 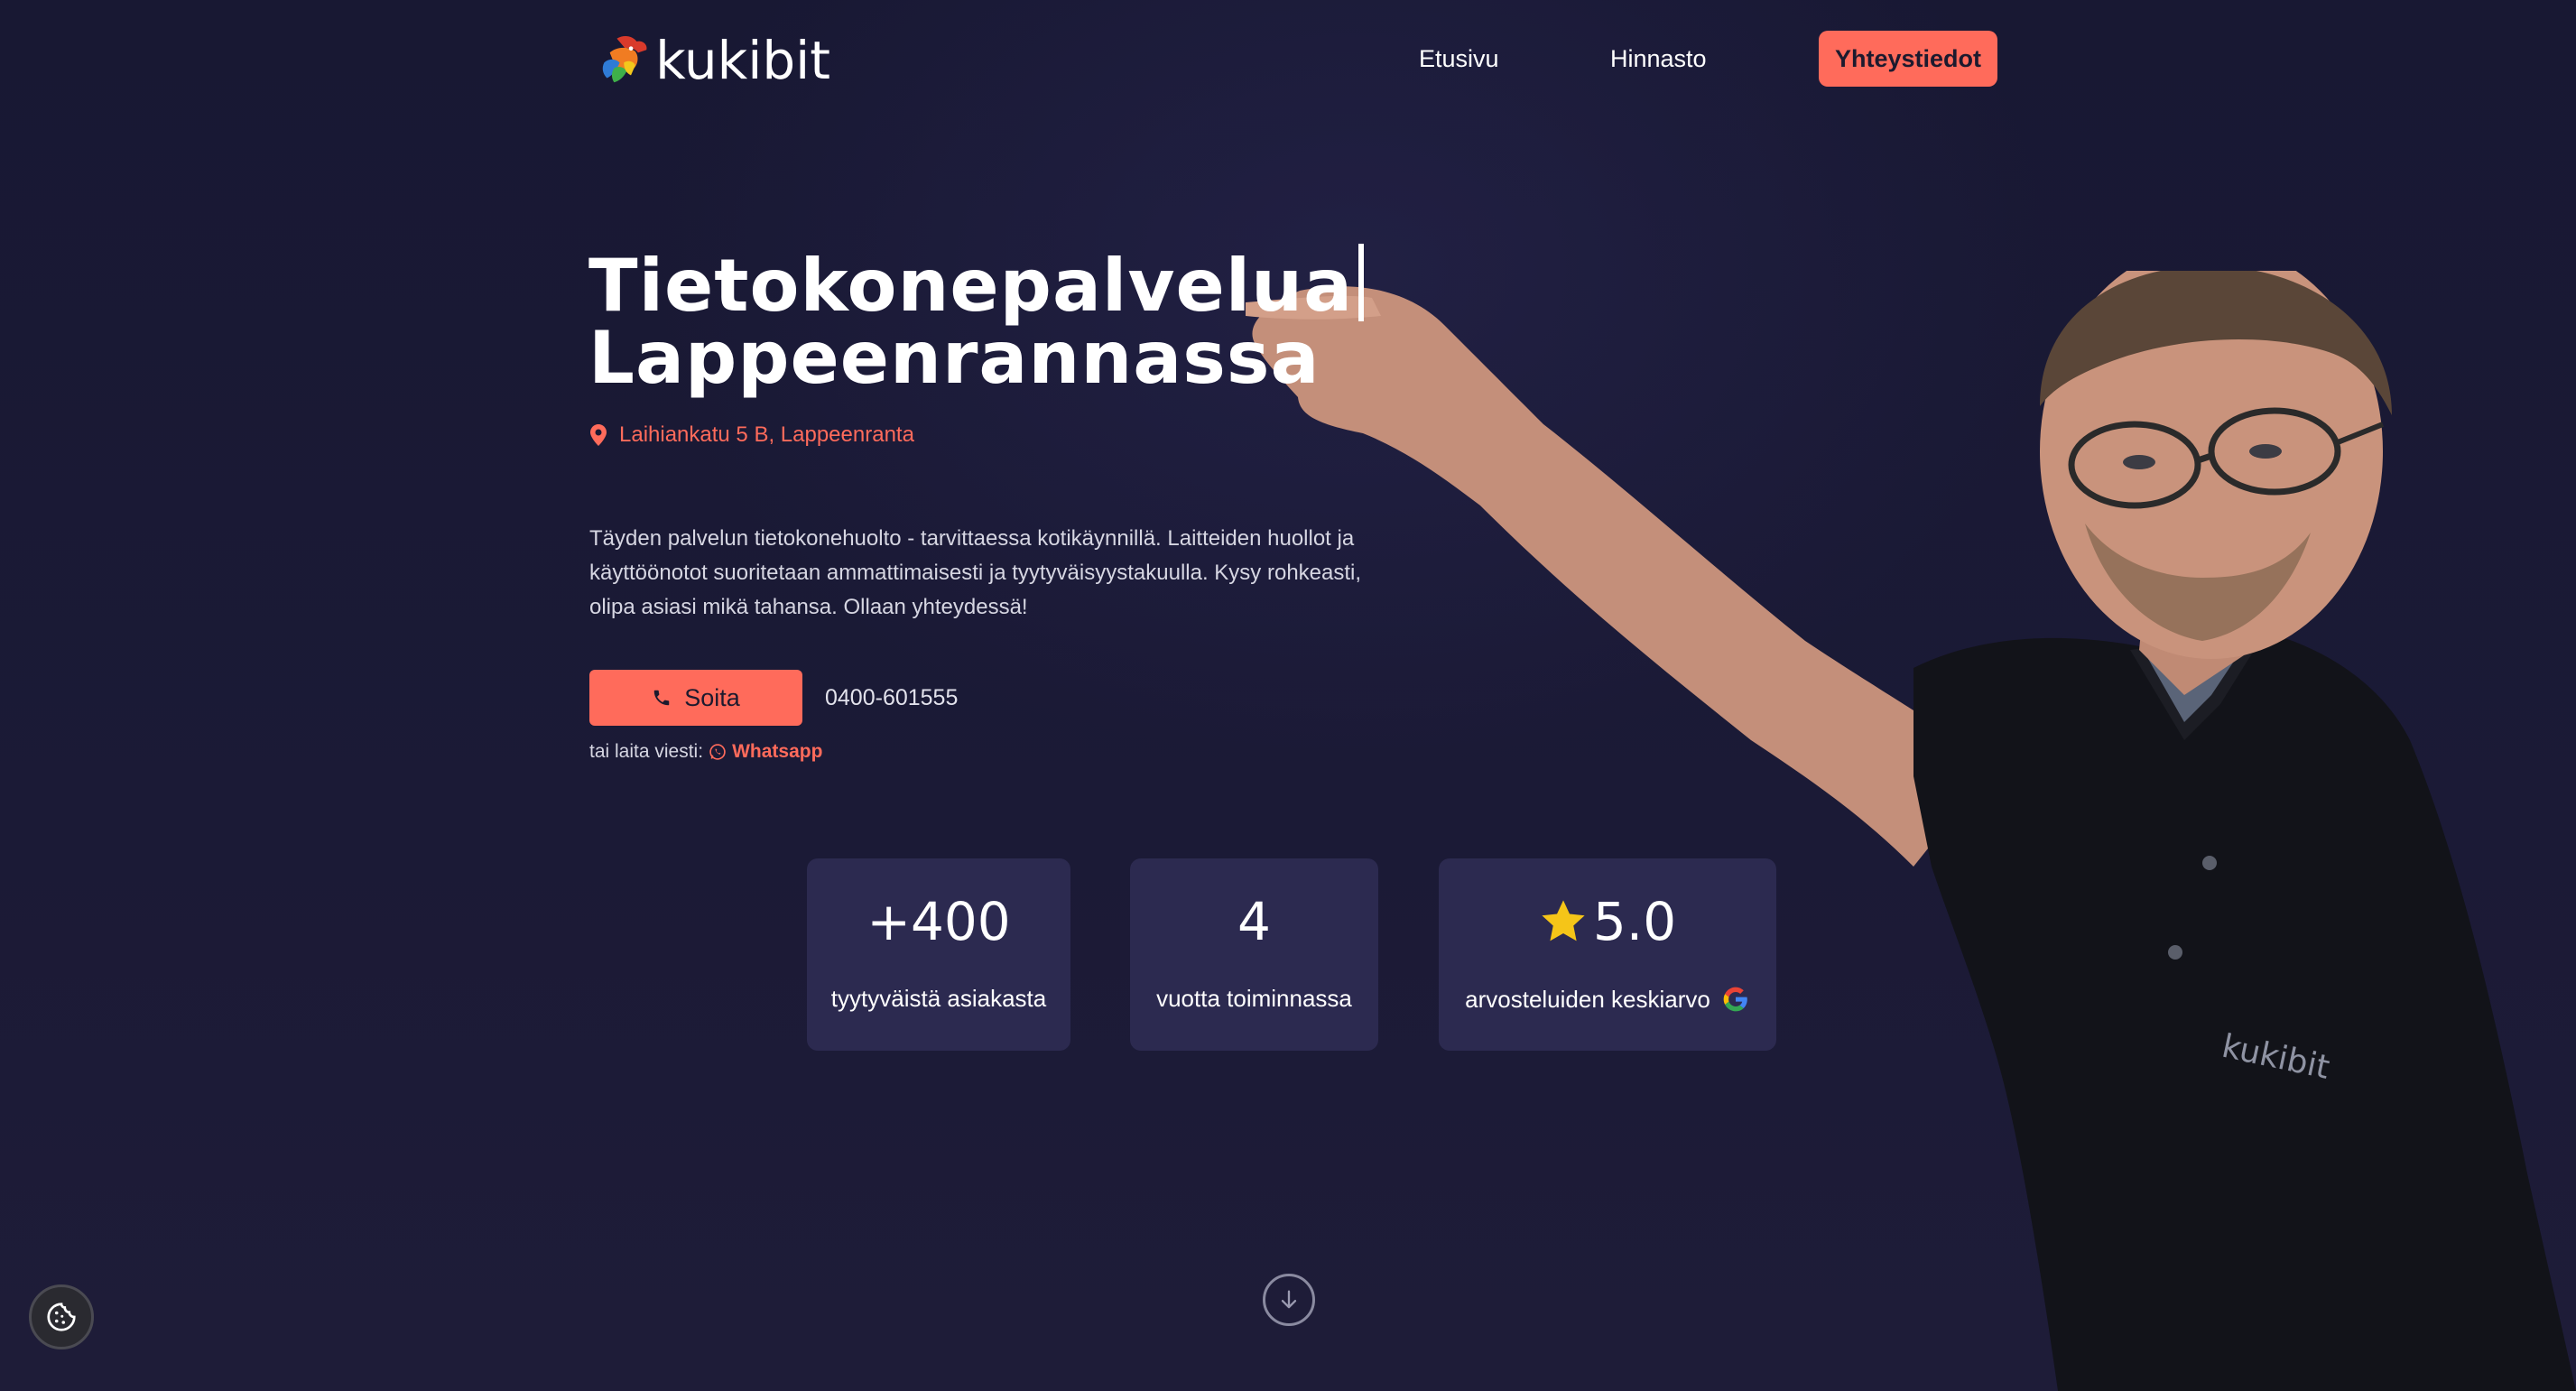 I want to click on cookie-settings-button, so click(x=62, y=1316).